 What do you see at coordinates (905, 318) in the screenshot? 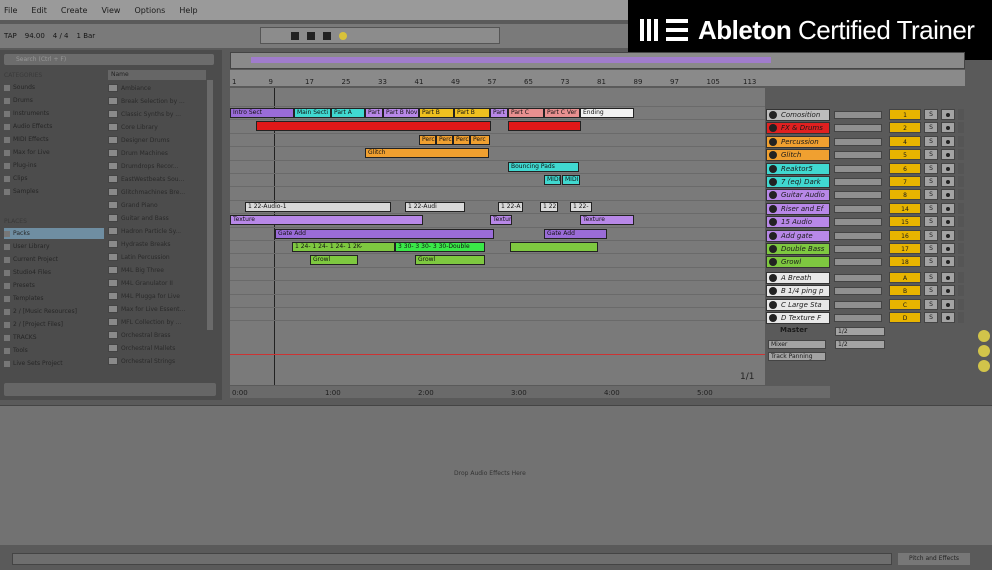
I see `track-activator: D` at bounding box center [905, 318].